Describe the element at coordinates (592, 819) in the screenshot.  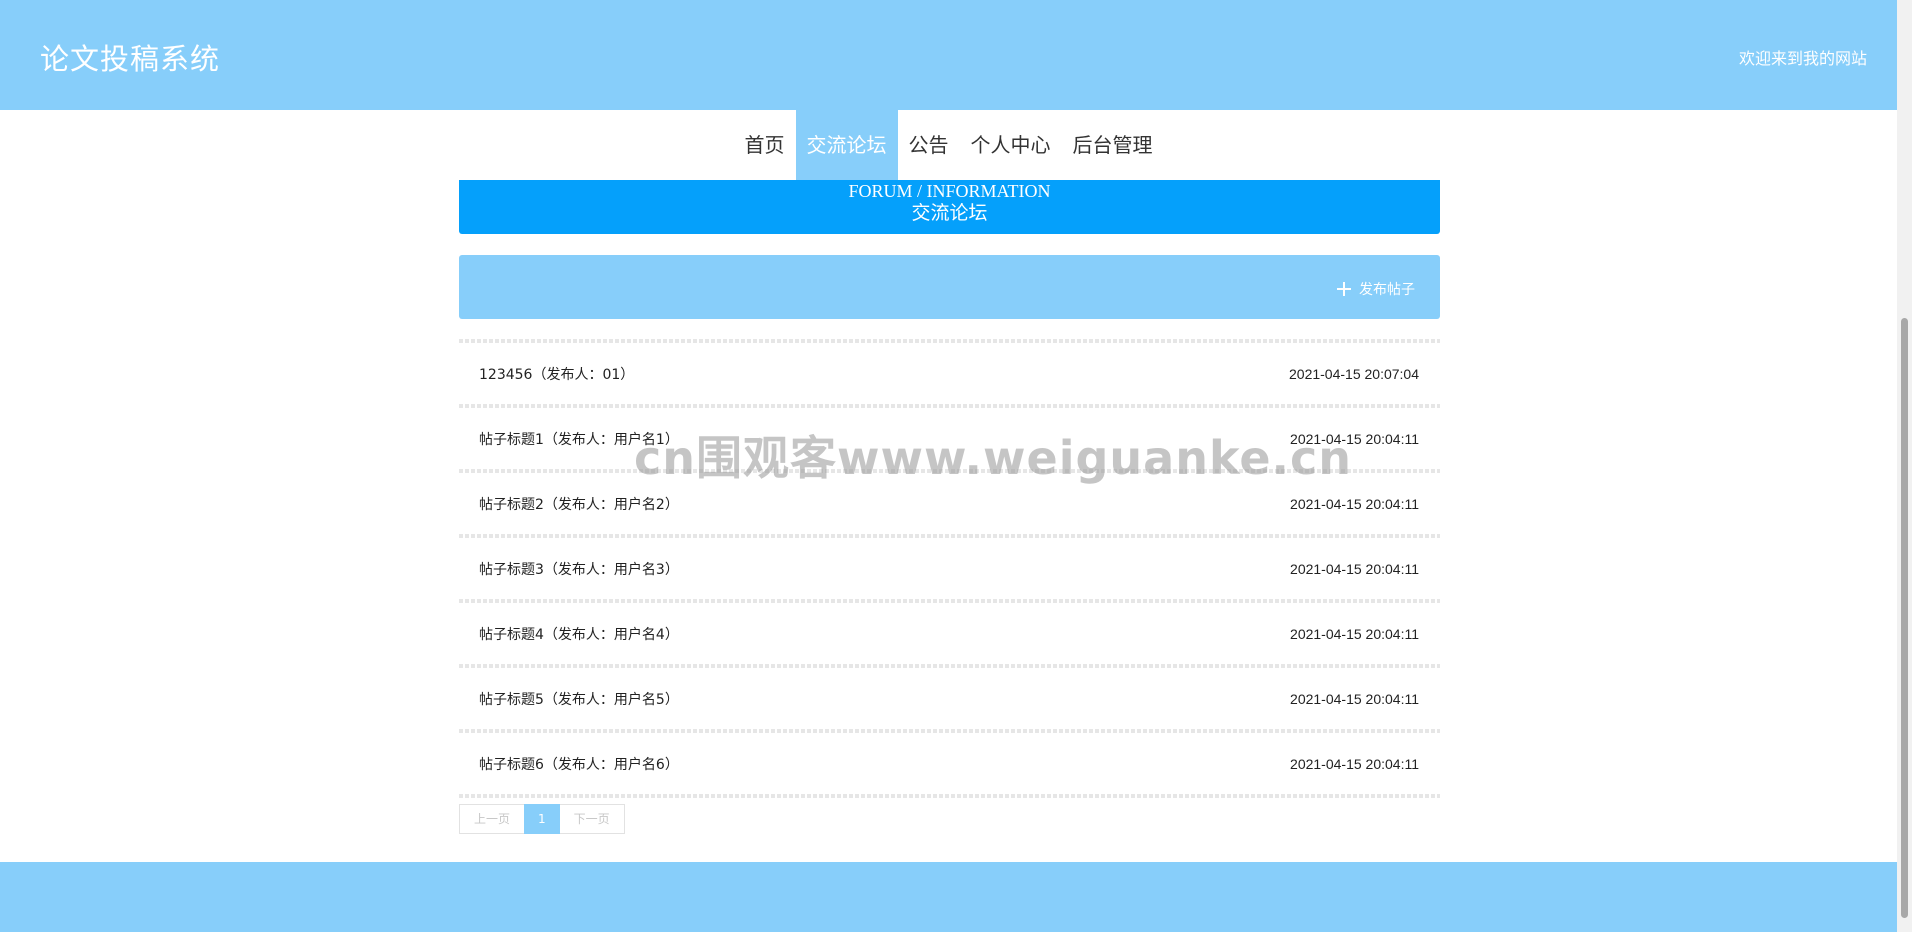
I see `next-page-button: 下一页` at that location.